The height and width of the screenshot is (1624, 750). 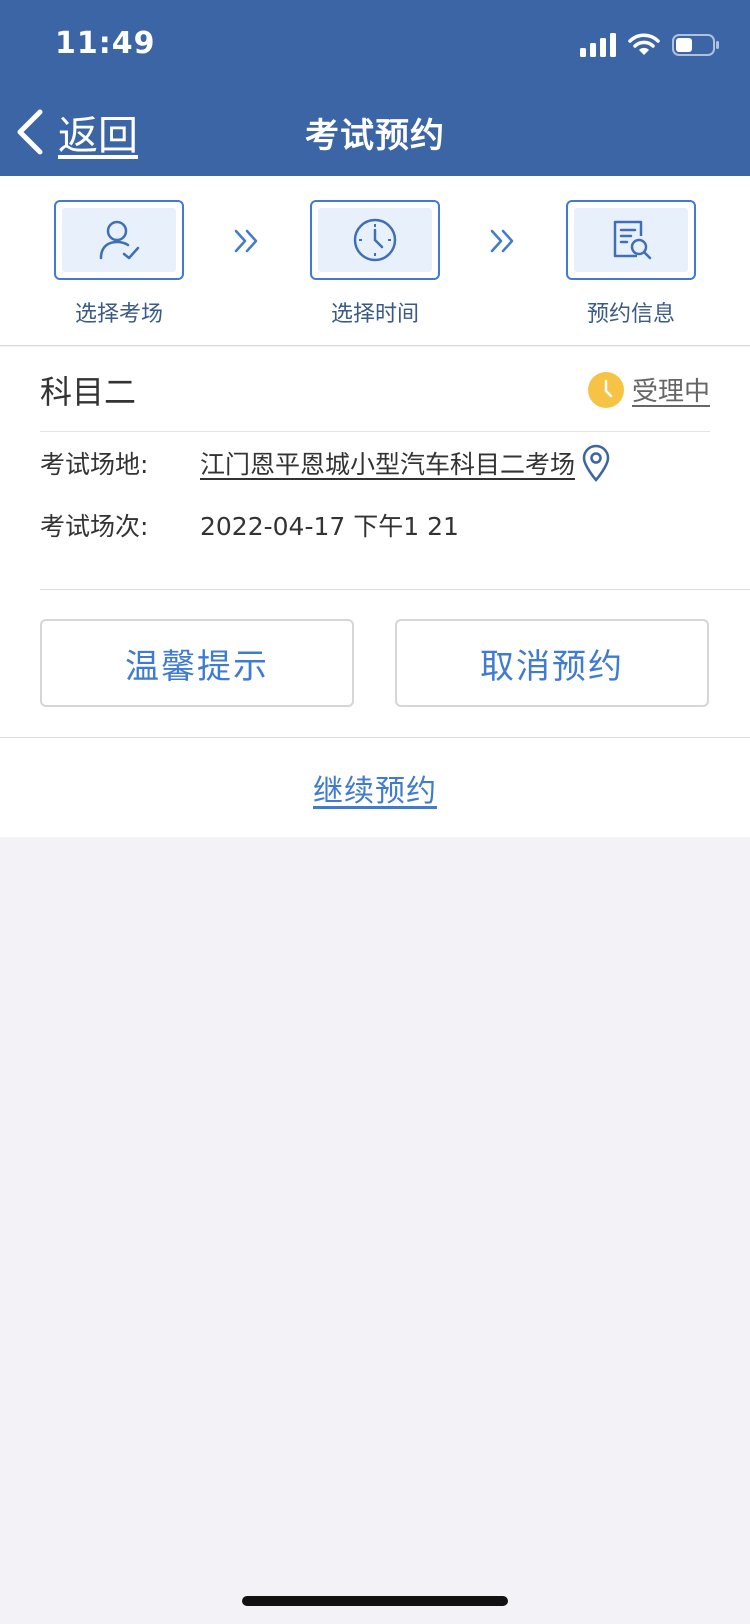 I want to click on venue-row: 考试场地: 江门恩平恩城小型汽车科目二考场, so click(x=375, y=463).